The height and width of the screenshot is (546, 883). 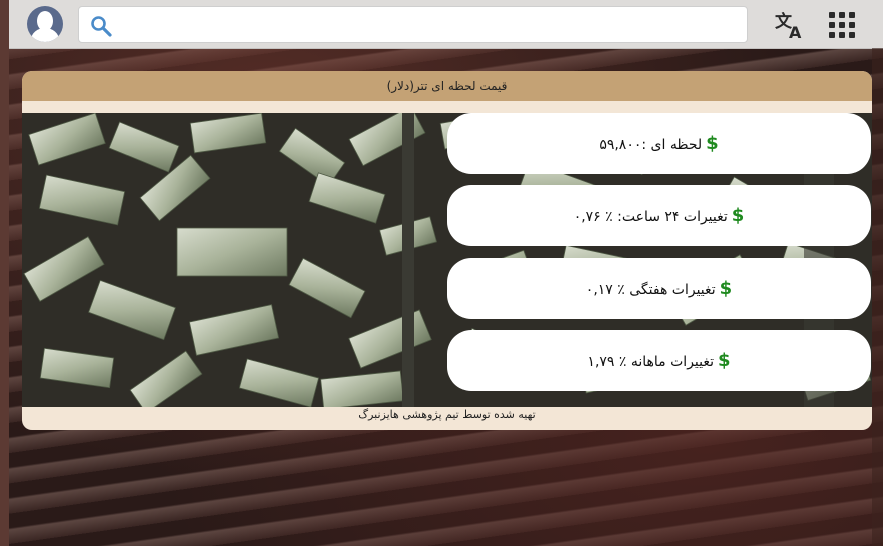 What do you see at coordinates (4, 273) in the screenshot?
I see `left-edge` at bounding box center [4, 273].